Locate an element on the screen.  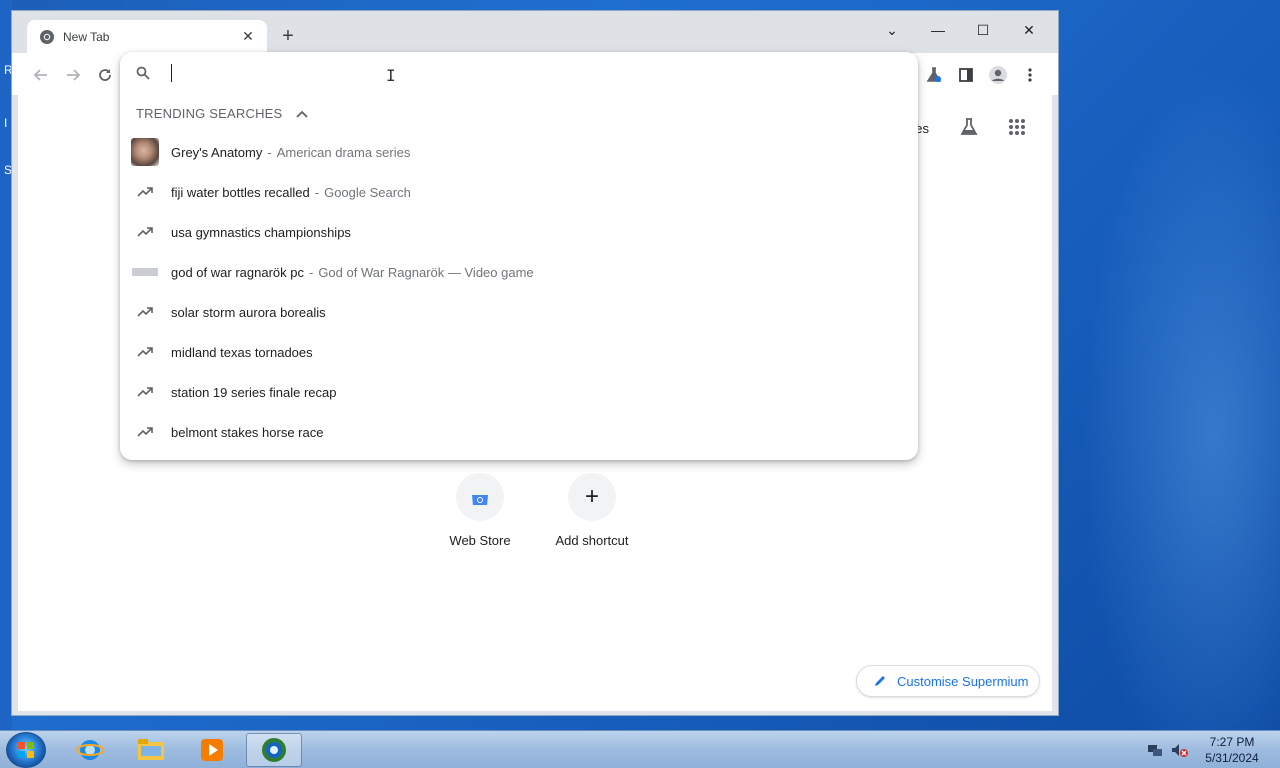
reload-icon is located at coordinates (105, 75).